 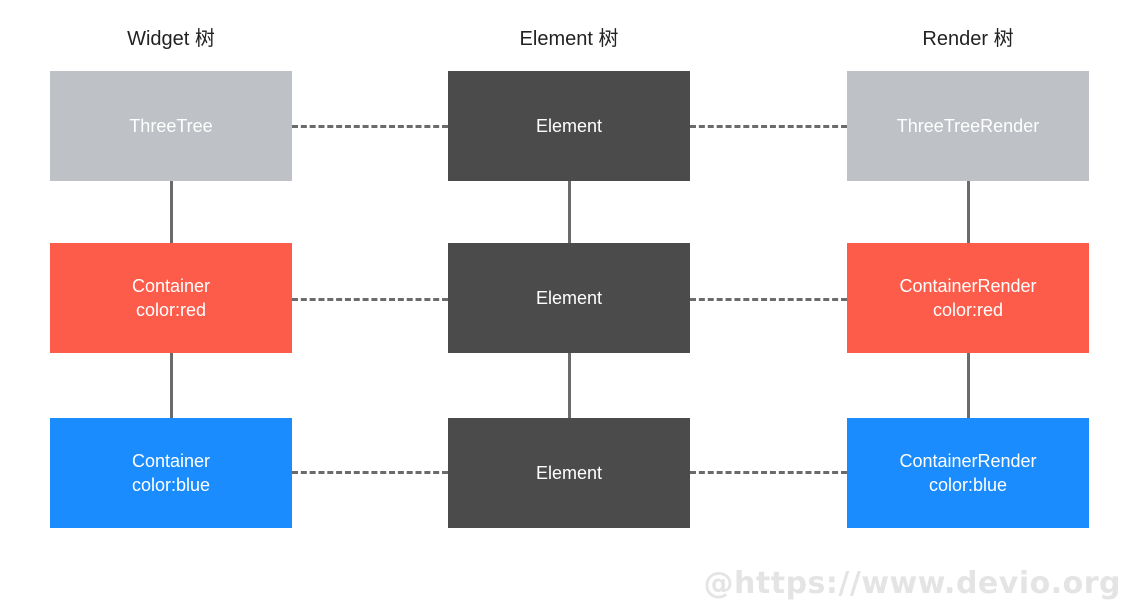 I want to click on widget-node-threetree: ThreeTree, so click(x=171, y=126).